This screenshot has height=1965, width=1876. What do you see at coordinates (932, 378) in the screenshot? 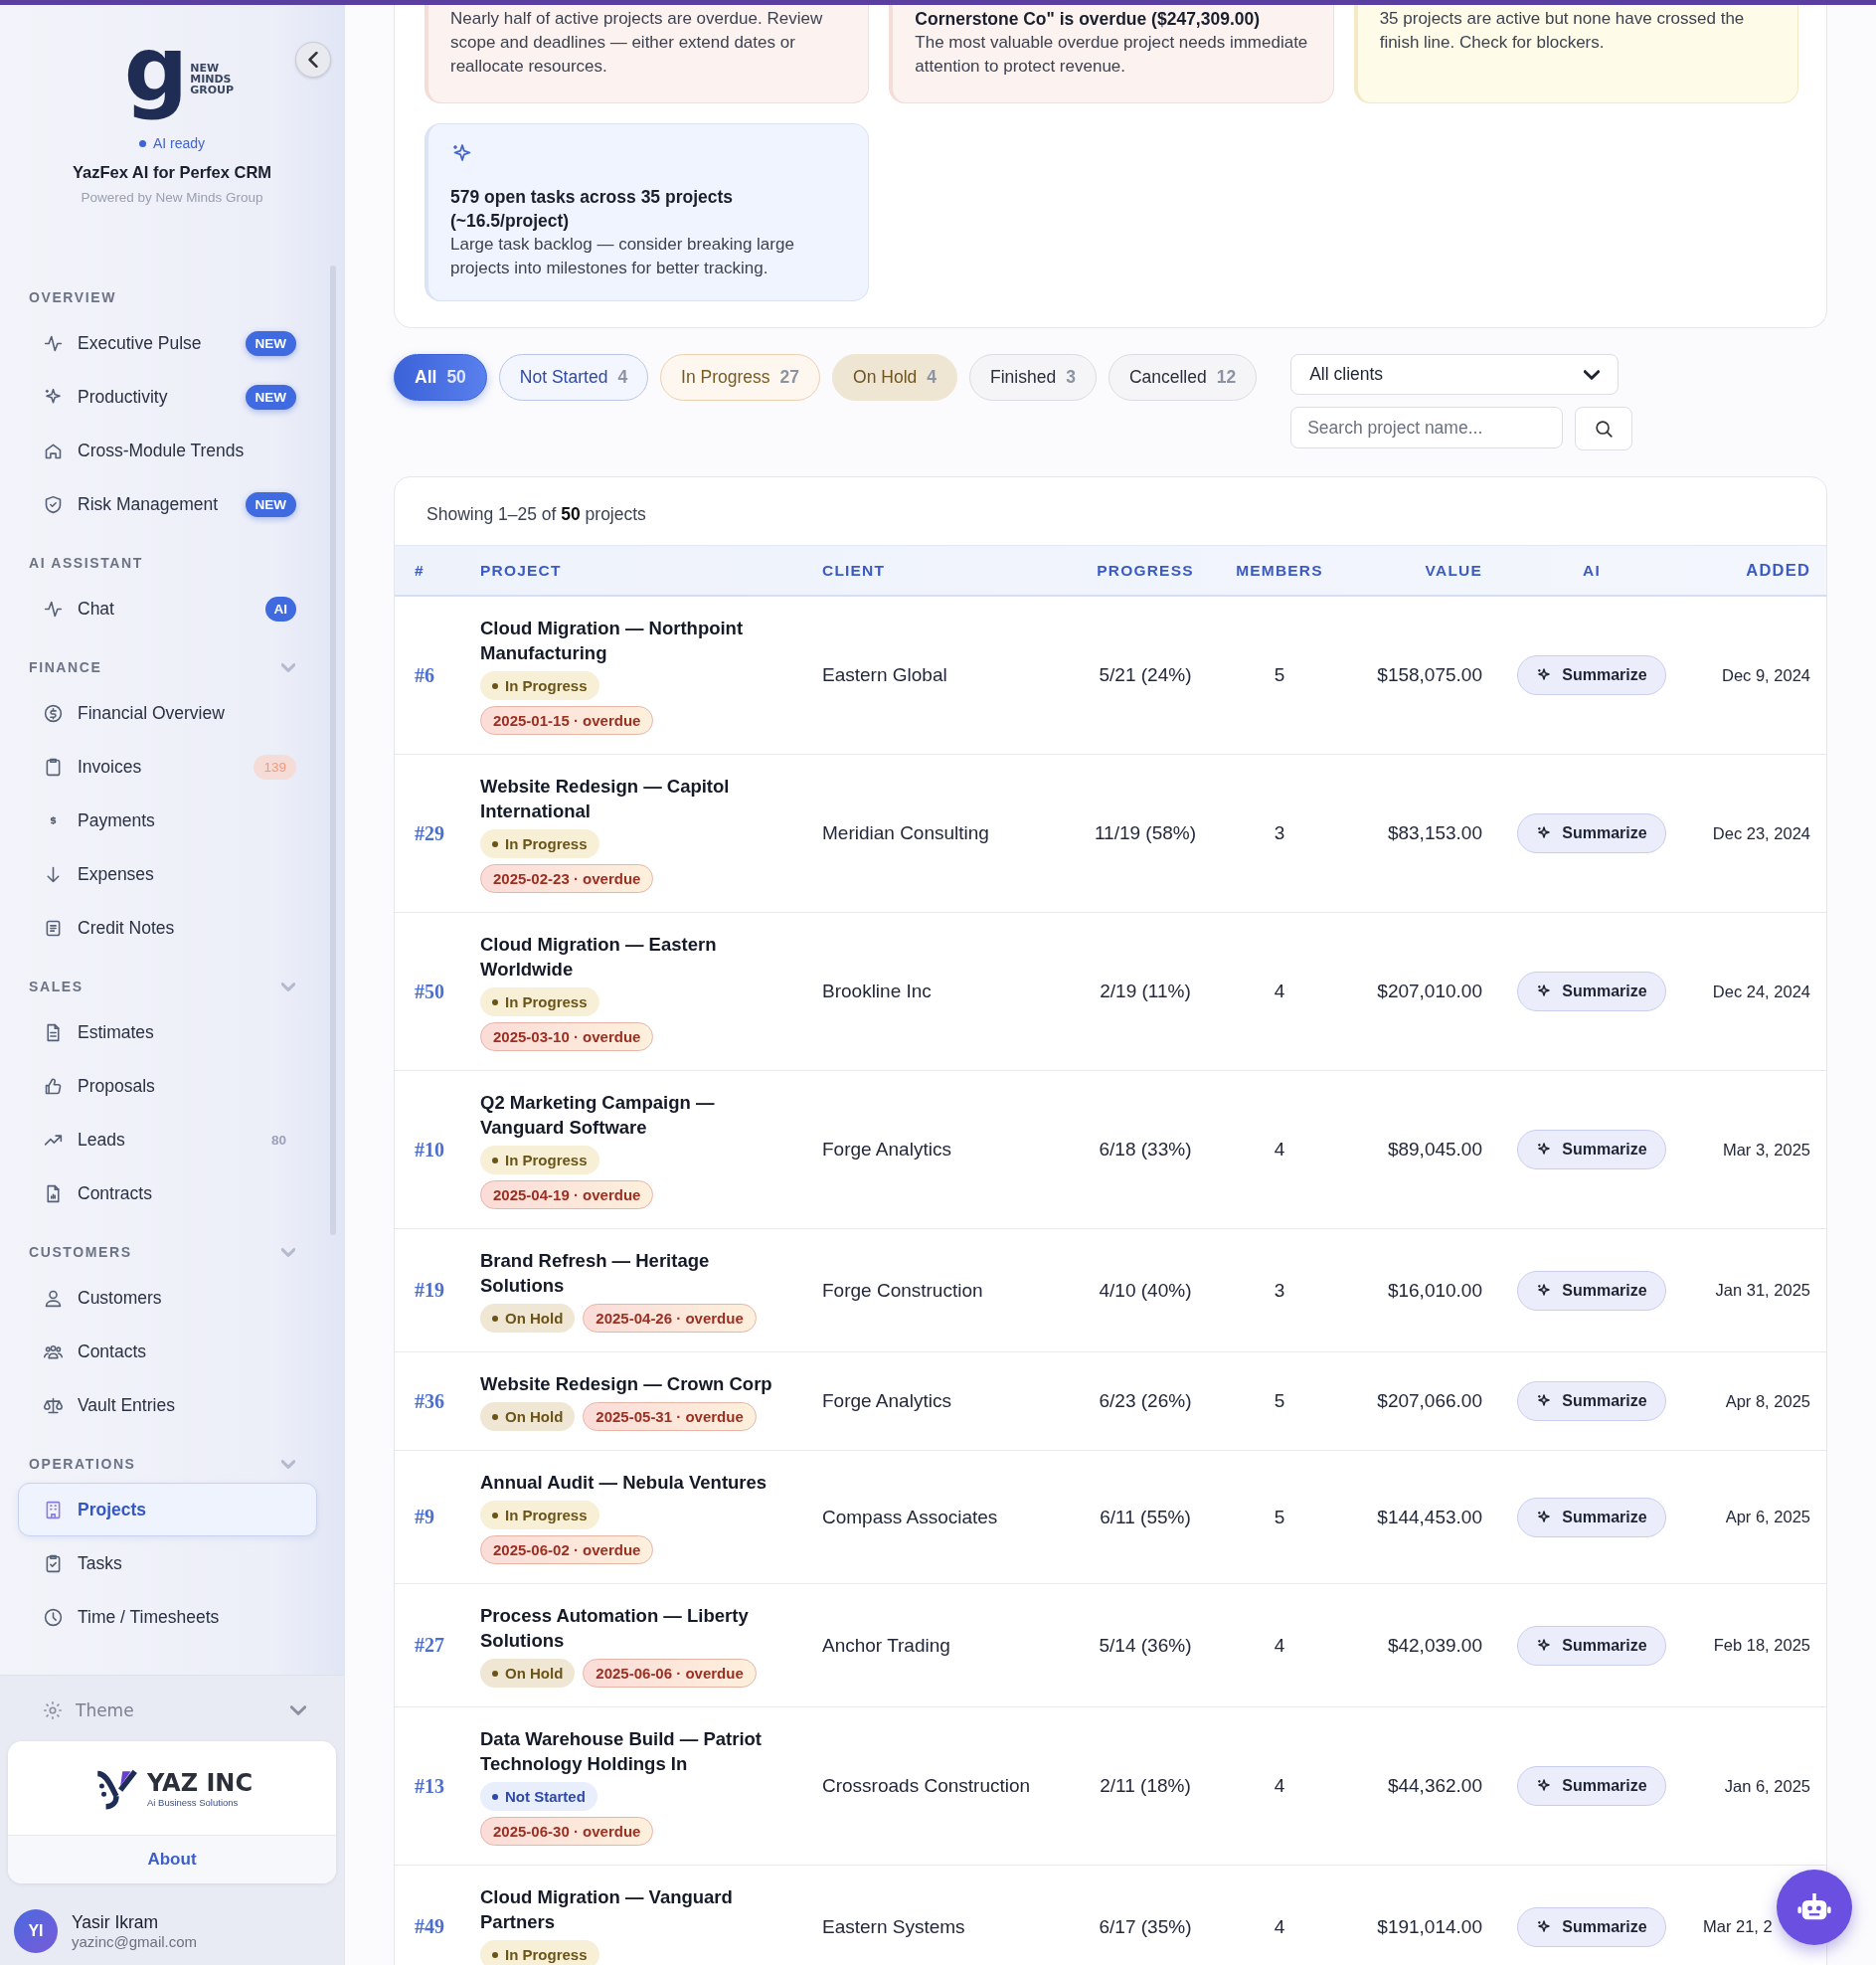
I see `filter-count: 4` at bounding box center [932, 378].